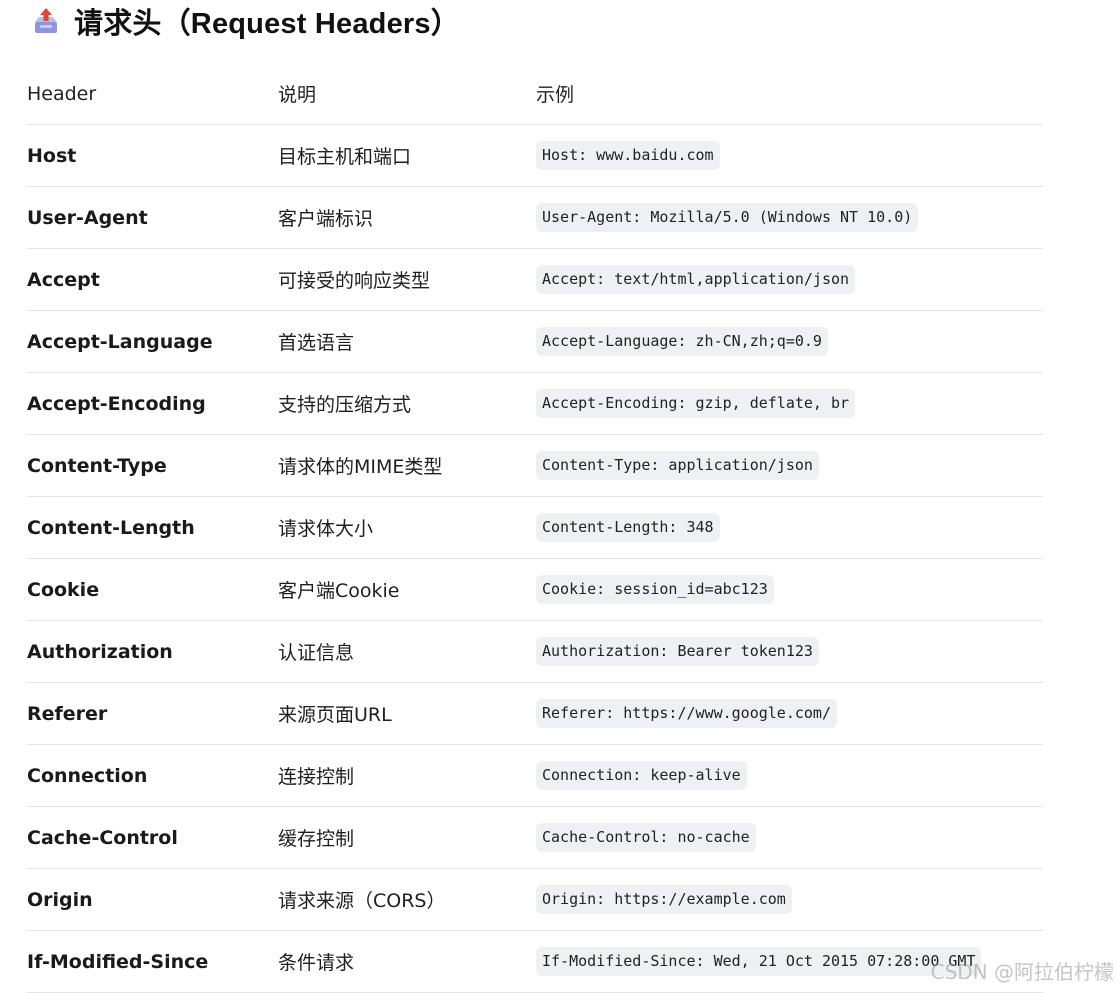 The image size is (1118, 993). I want to click on table-row: Cache-Control 缓存控制 Cache-Control: no-cache, so click(535, 838).